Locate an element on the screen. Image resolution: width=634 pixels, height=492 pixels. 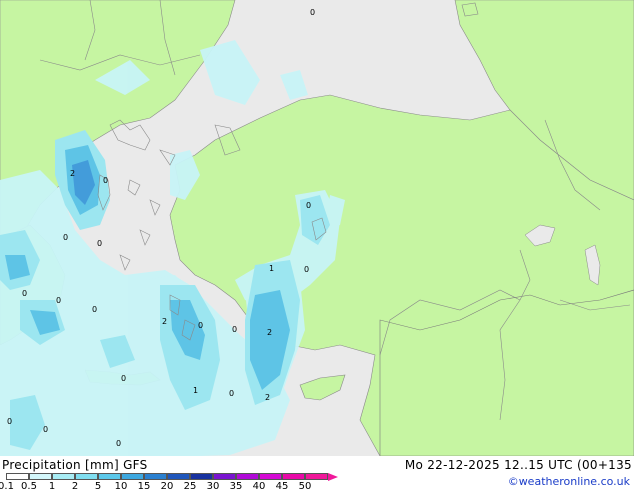
legend-arrow-icon is located at coordinates (333, 477).